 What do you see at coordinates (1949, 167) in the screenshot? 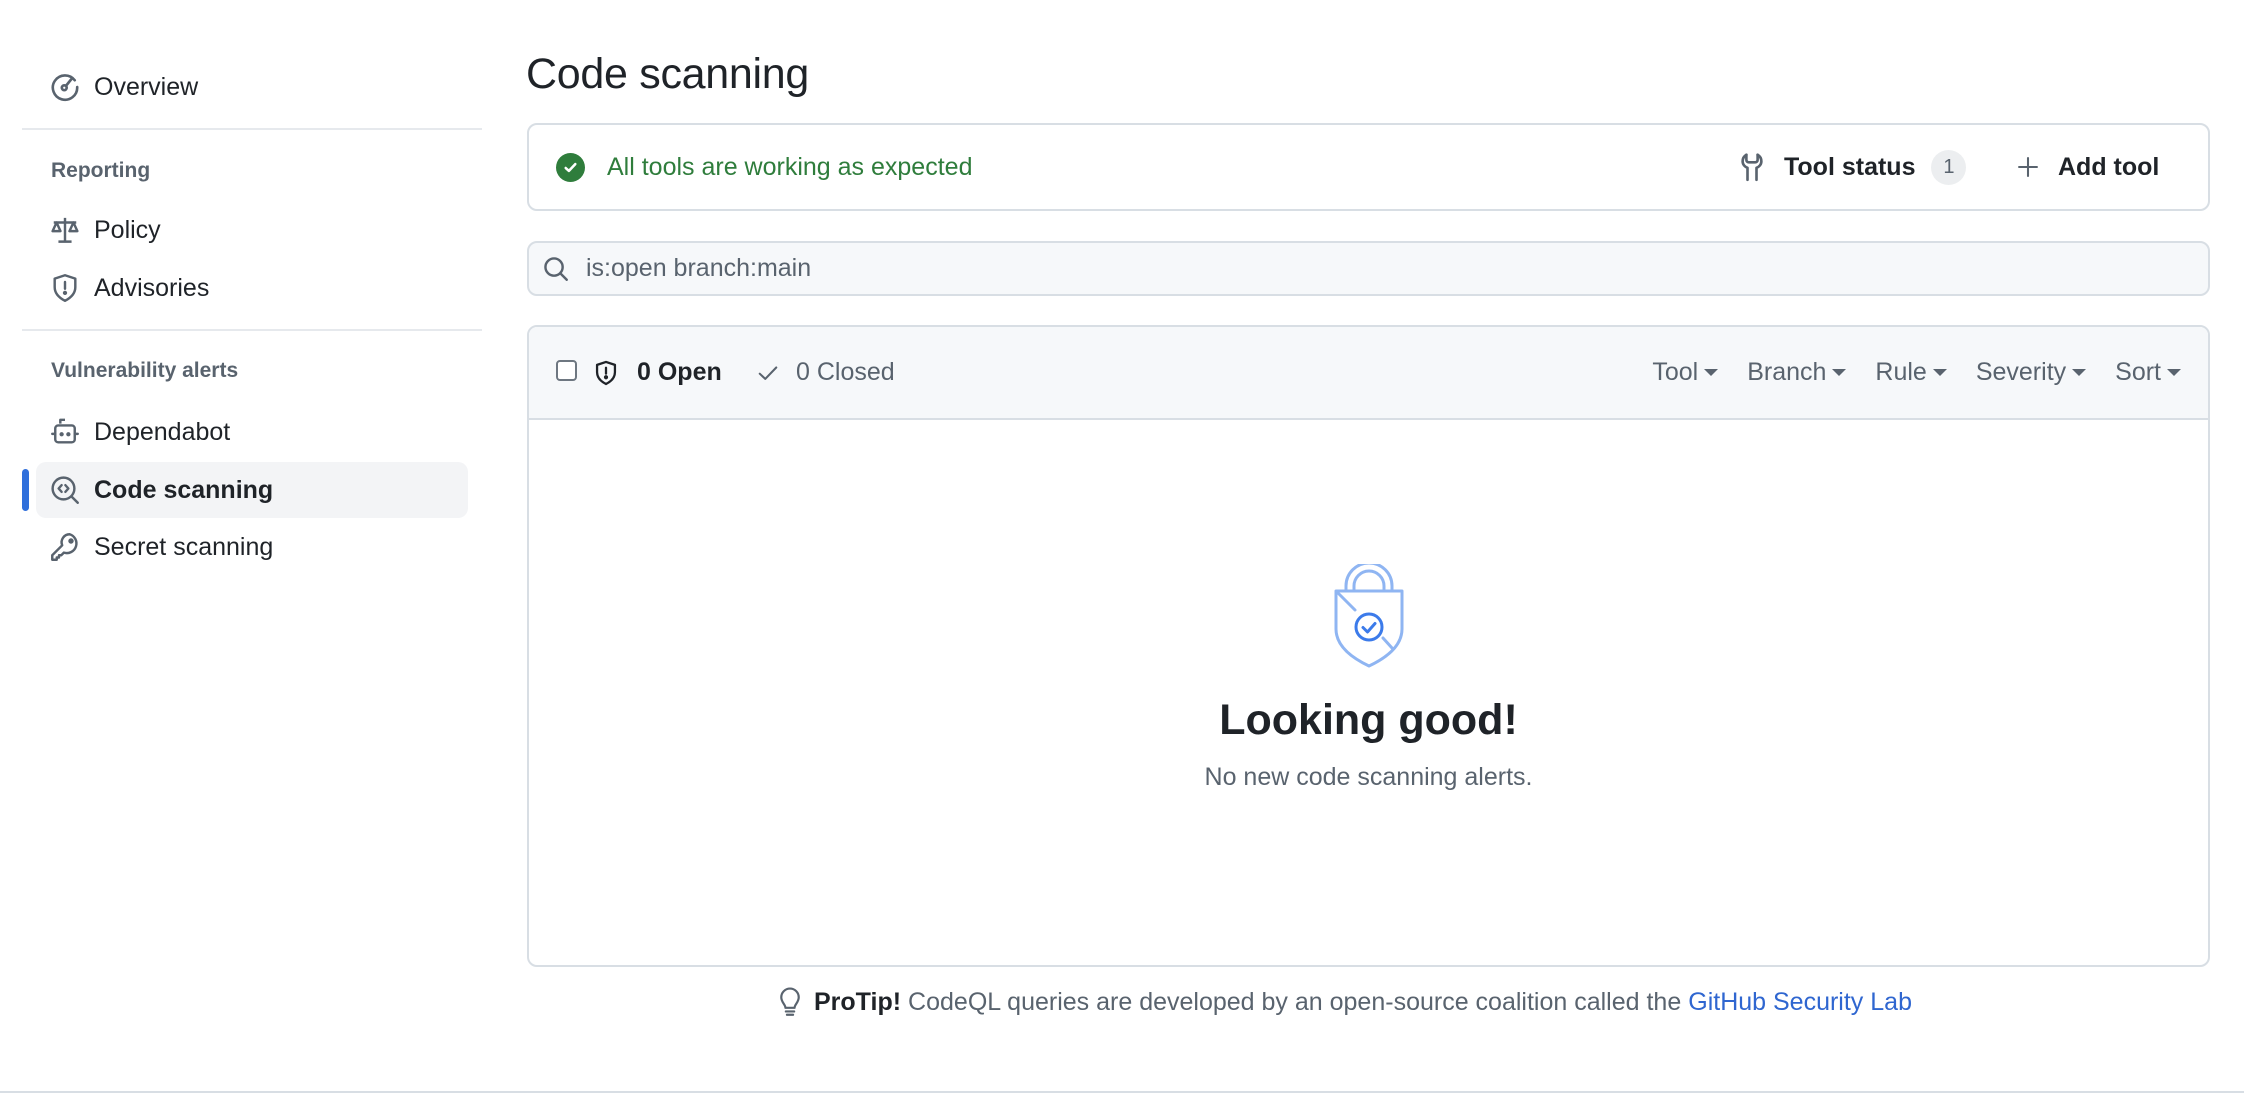
I see `tool-status-count-badge: 1` at bounding box center [1949, 167].